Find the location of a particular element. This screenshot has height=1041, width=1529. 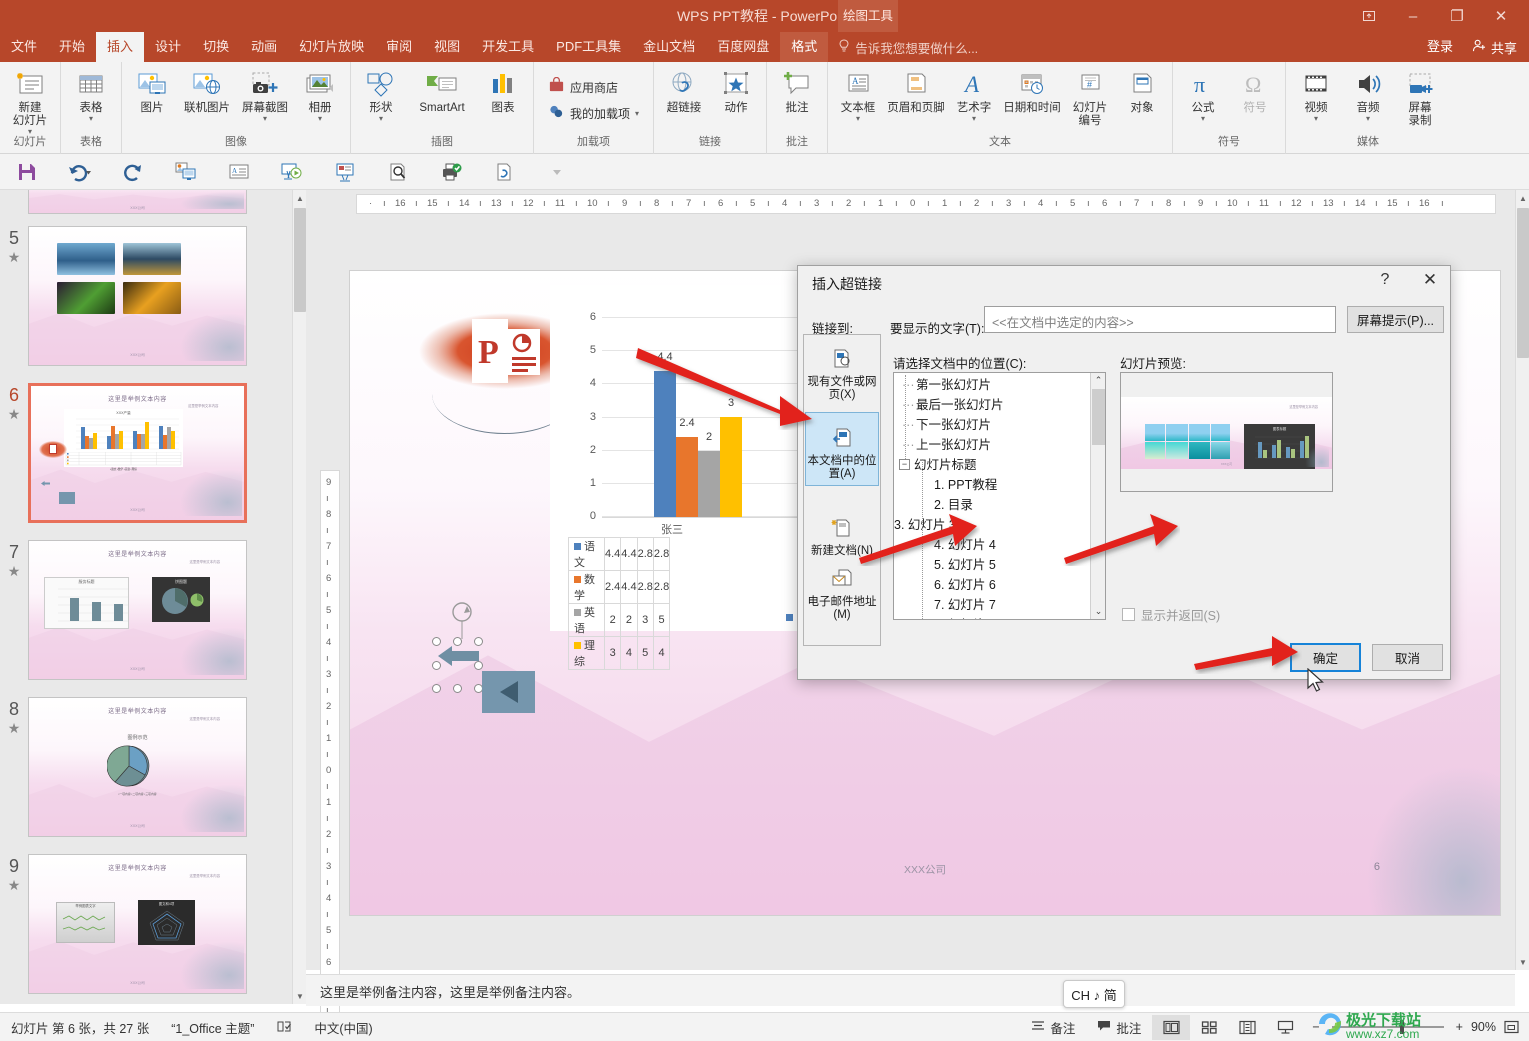

list-item-first-slide: ··· 第一张幻灯片 is located at coordinates (992, 385).